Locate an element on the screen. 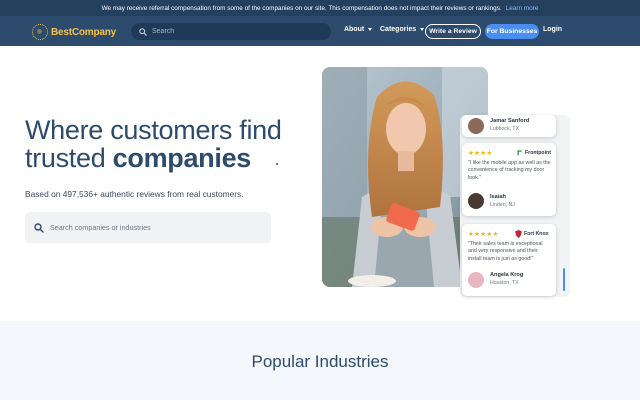 The image size is (640, 400). popular-industries-title: Popular Industries is located at coordinates (320, 361).